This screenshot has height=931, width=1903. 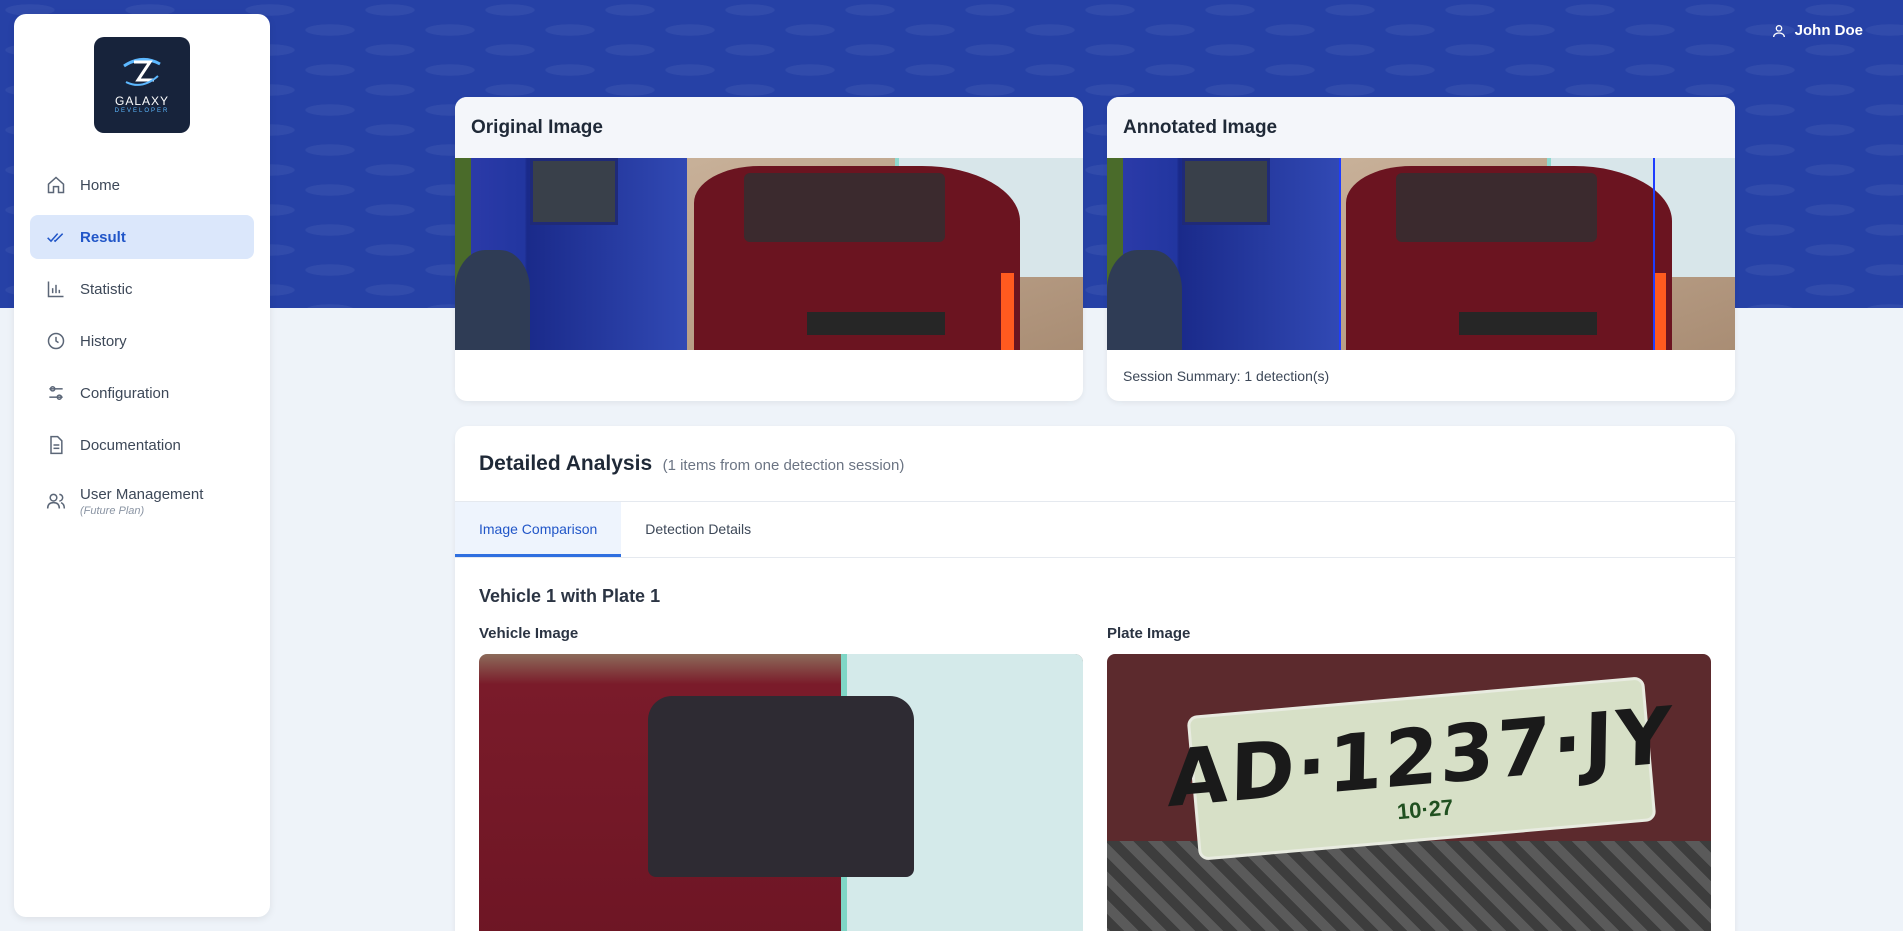 I want to click on logo-subtext: DEVELOPER, so click(x=142, y=111).